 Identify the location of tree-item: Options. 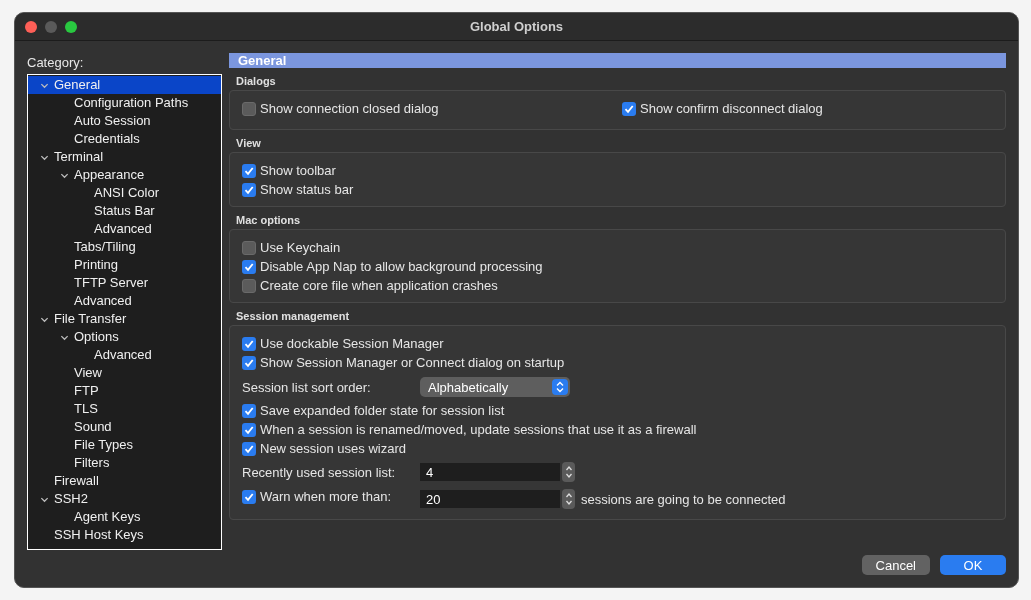
(124, 337).